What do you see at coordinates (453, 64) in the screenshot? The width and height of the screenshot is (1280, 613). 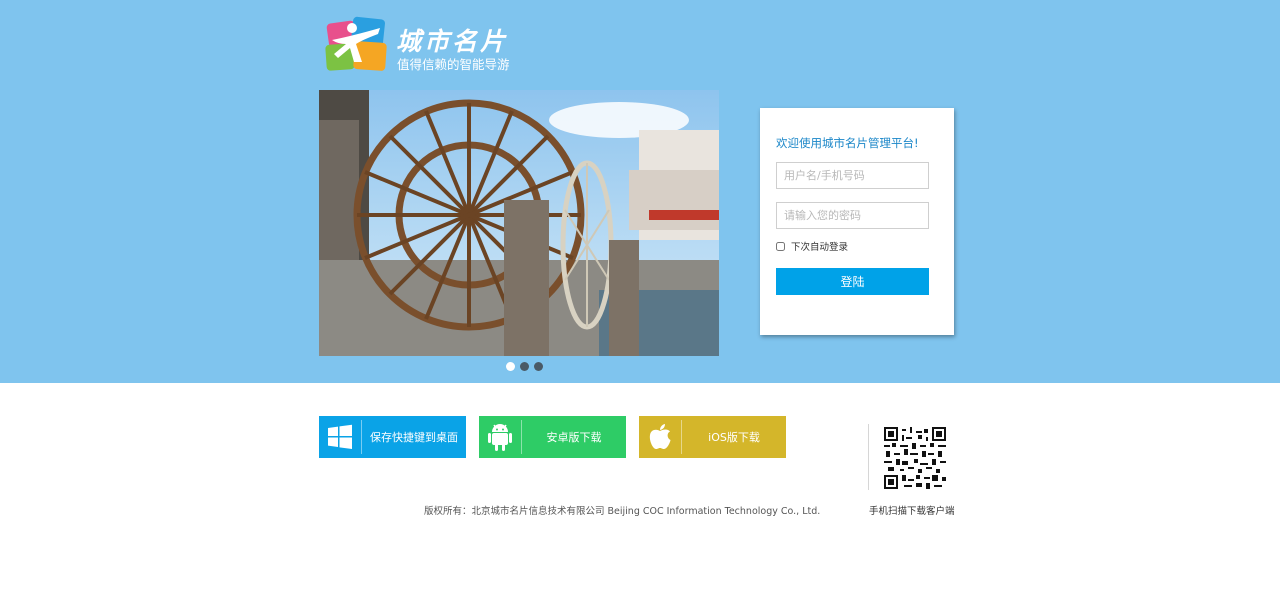 I see `logo-subtitle: 值得信赖的智能导游` at bounding box center [453, 64].